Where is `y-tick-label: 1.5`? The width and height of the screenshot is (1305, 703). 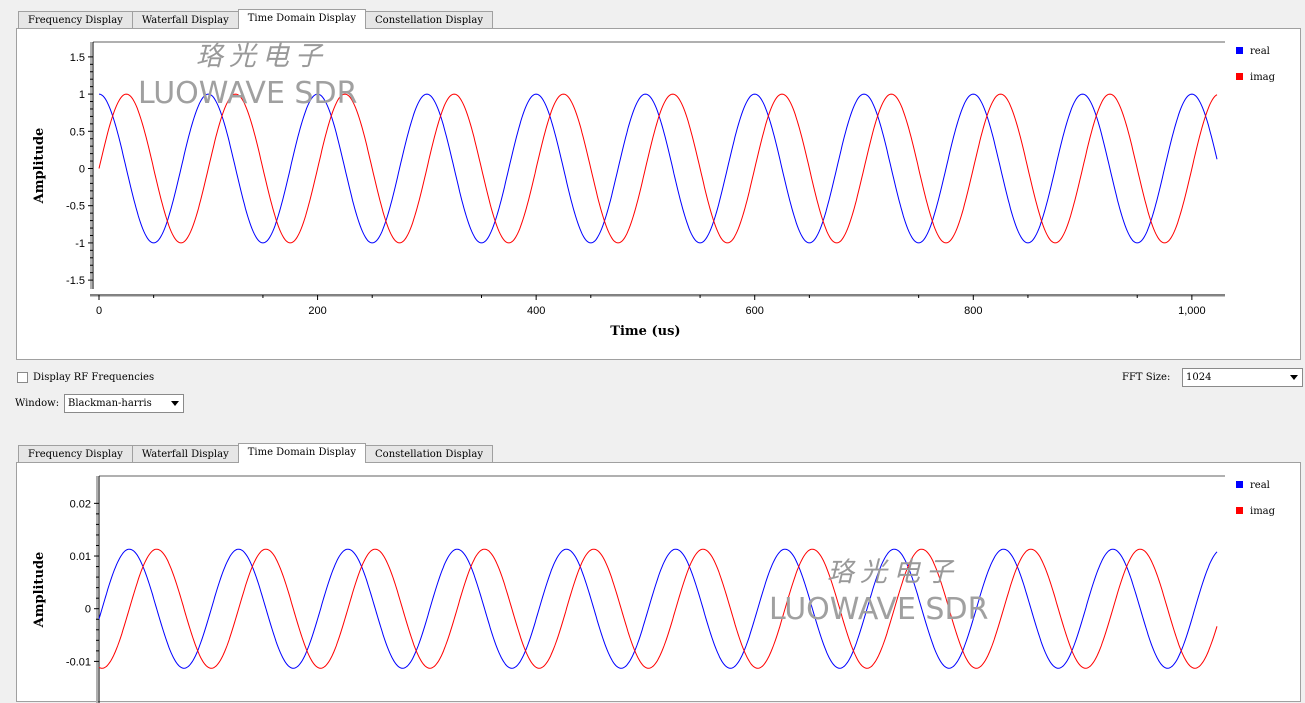 y-tick-label: 1.5 is located at coordinates (77, 58).